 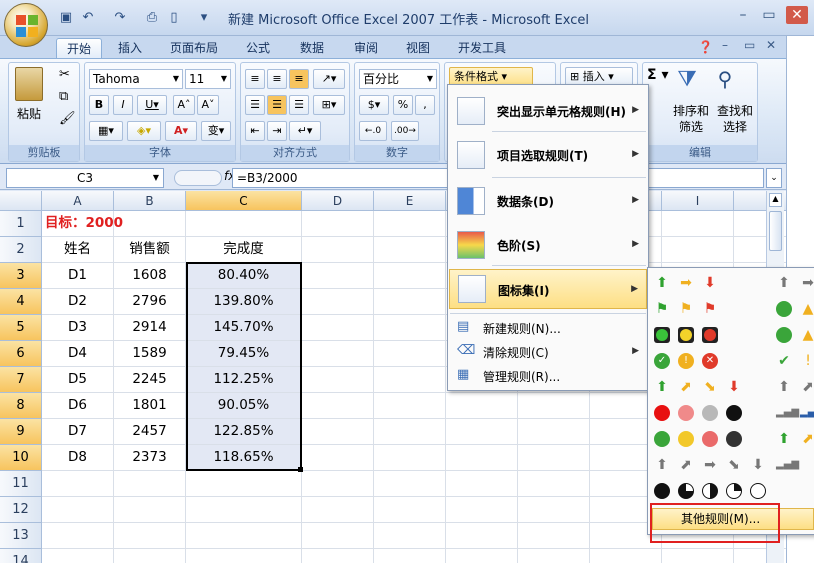 What do you see at coordinates (21, 250) in the screenshot?
I see `row-header-2: 2` at bounding box center [21, 250].